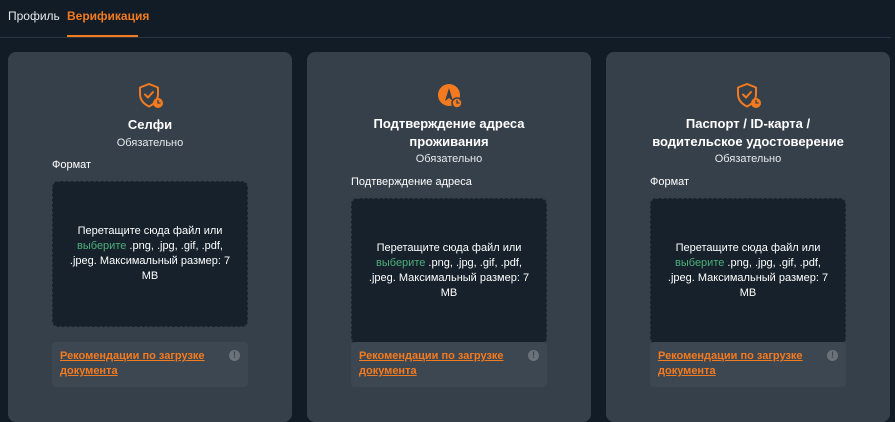  What do you see at coordinates (449, 132) in the screenshot?
I see `card-title: Подтверждение адреса проживания` at bounding box center [449, 132].